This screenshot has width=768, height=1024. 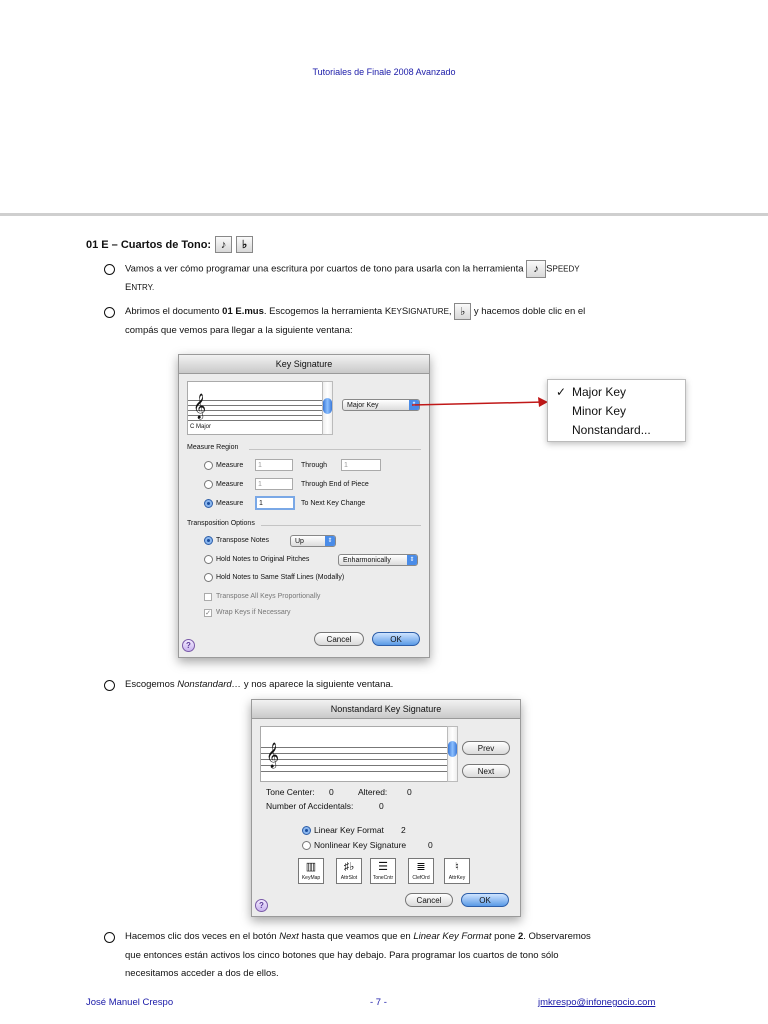 I want to click on measure-end-radio, so click(x=208, y=484).